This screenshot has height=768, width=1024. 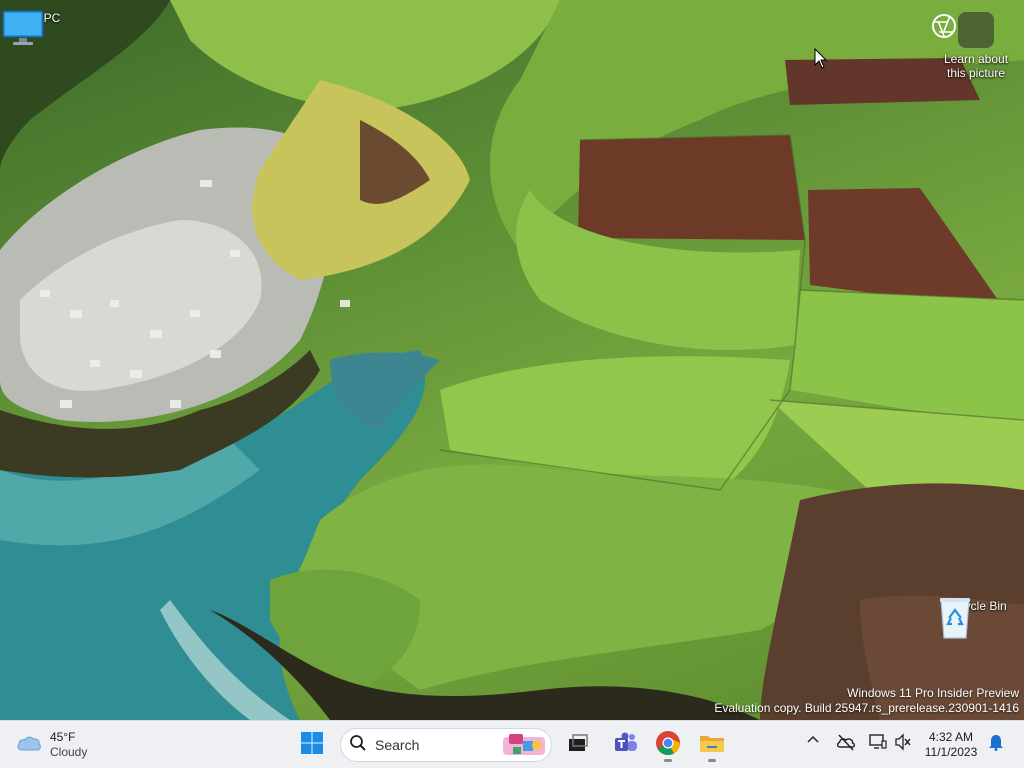 I want to click on onedrive-off-icon, so click(x=846, y=744).